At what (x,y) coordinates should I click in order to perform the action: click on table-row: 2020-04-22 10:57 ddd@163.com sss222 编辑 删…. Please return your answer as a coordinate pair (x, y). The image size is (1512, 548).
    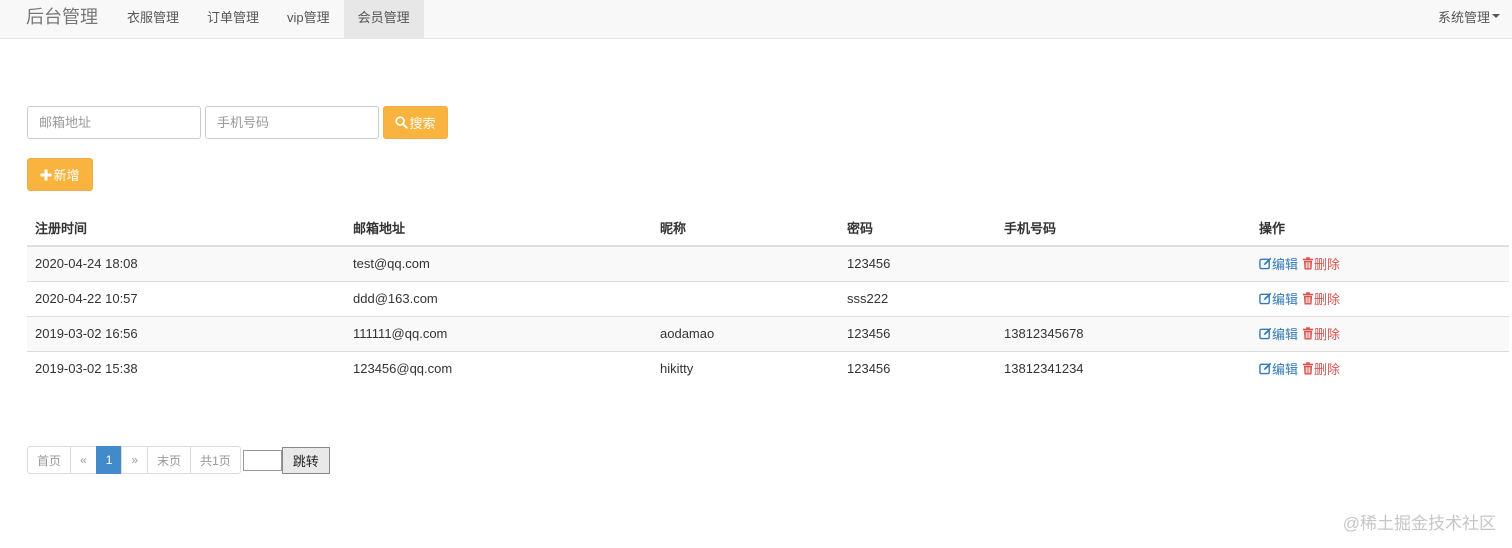
    Looking at the image, I should click on (768, 298).